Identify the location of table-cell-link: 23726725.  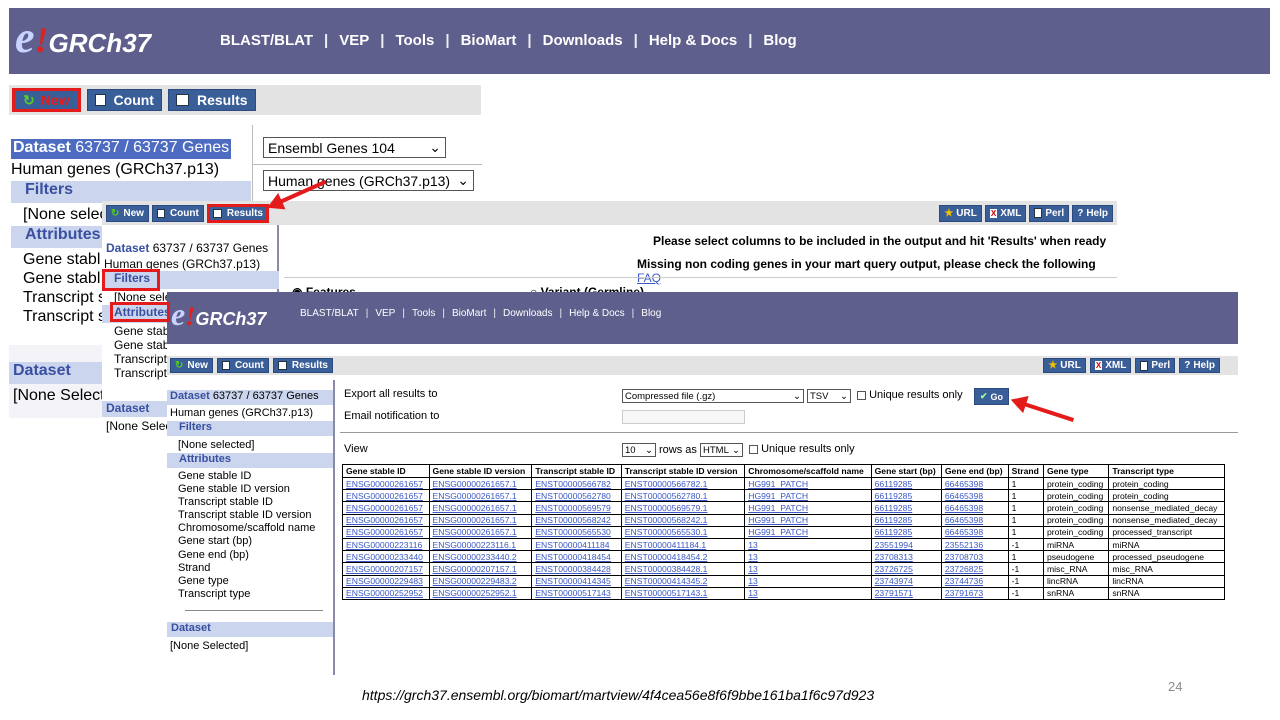
(906, 569).